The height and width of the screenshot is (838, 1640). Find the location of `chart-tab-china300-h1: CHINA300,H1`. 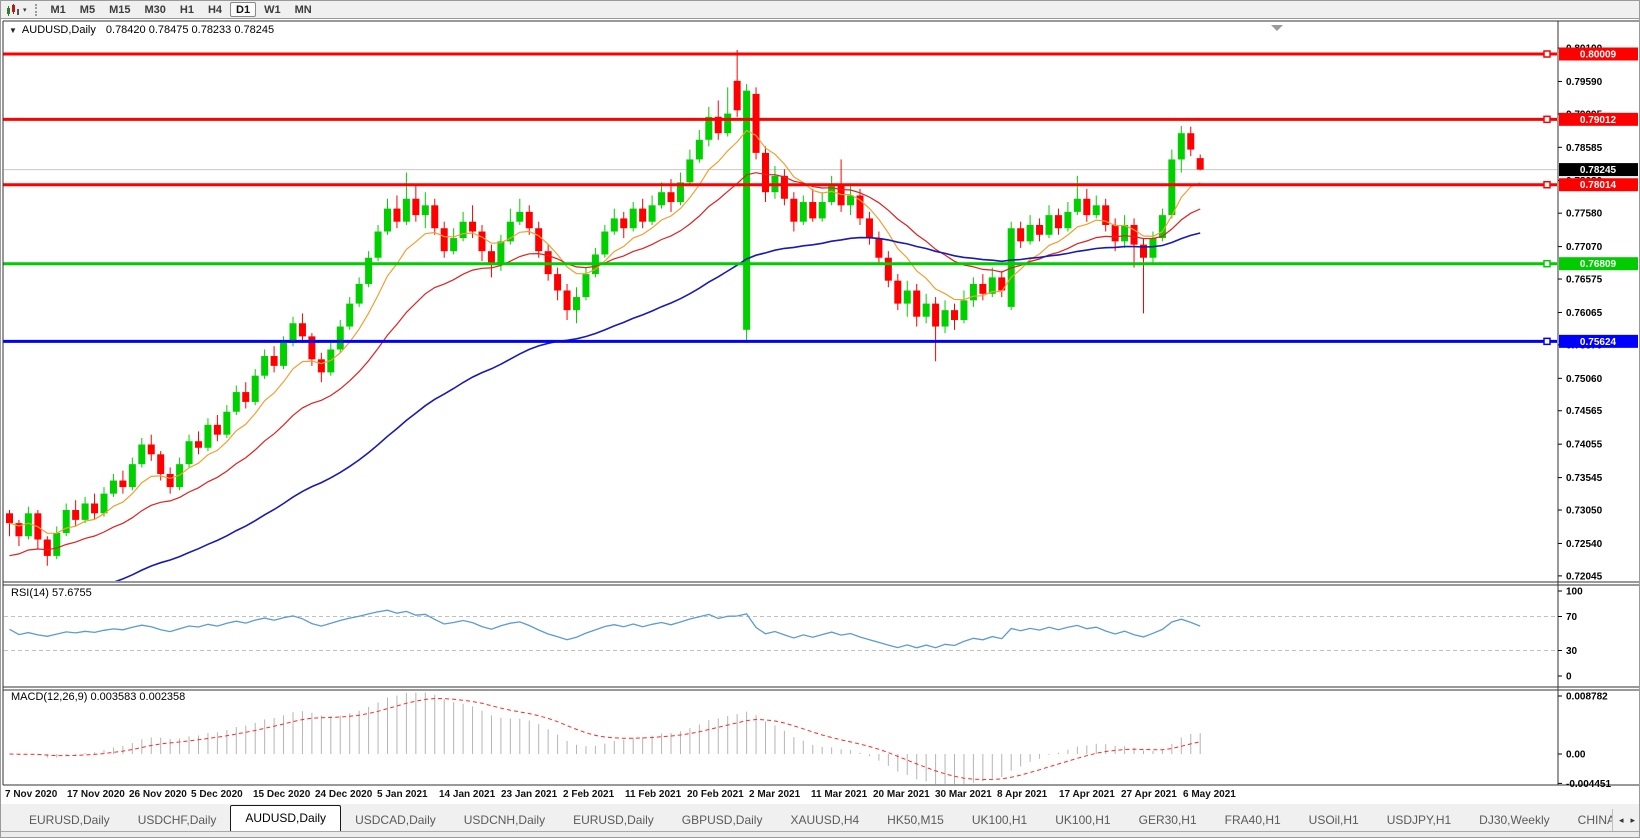

chart-tab-china300-h1: CHINA300,H1 is located at coordinates (1587, 820).